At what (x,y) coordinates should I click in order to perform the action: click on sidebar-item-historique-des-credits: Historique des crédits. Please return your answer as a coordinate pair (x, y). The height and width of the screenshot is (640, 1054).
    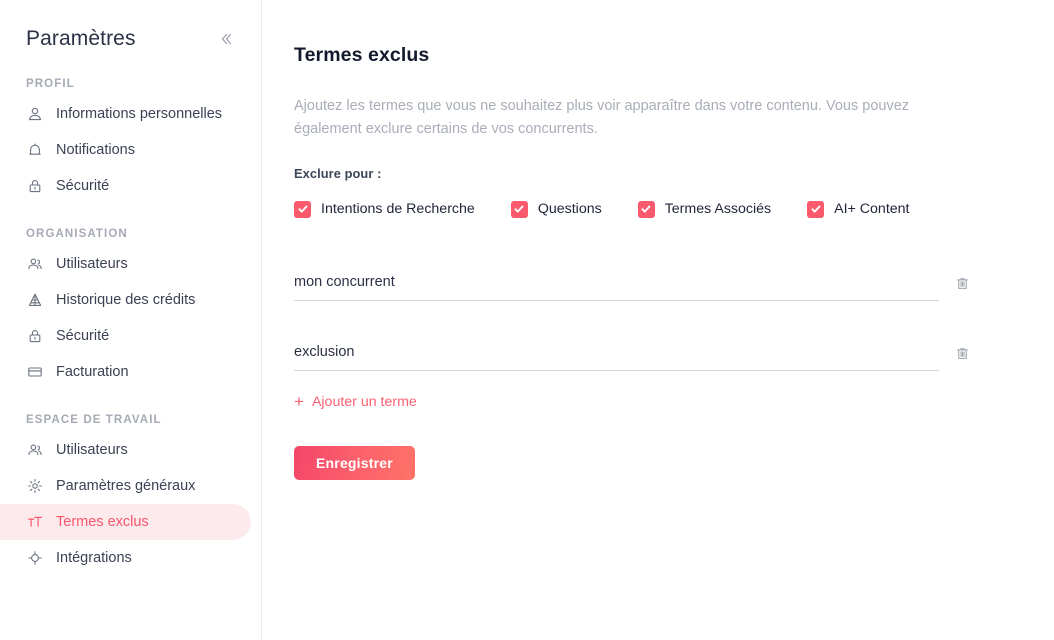
    Looking at the image, I should click on (125, 300).